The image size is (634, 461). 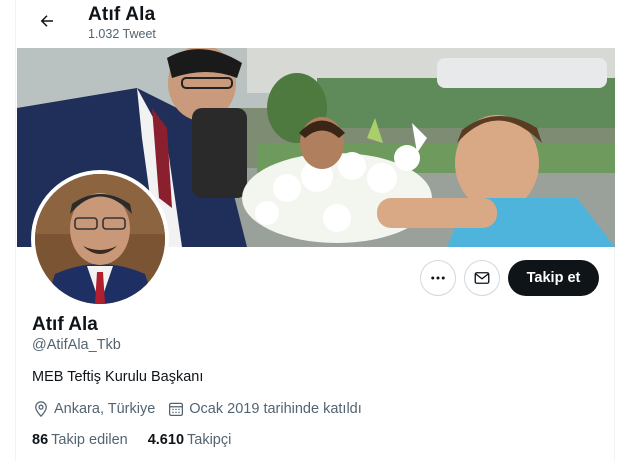 I want to click on following-link: 86 Takip edilen, so click(x=80, y=440).